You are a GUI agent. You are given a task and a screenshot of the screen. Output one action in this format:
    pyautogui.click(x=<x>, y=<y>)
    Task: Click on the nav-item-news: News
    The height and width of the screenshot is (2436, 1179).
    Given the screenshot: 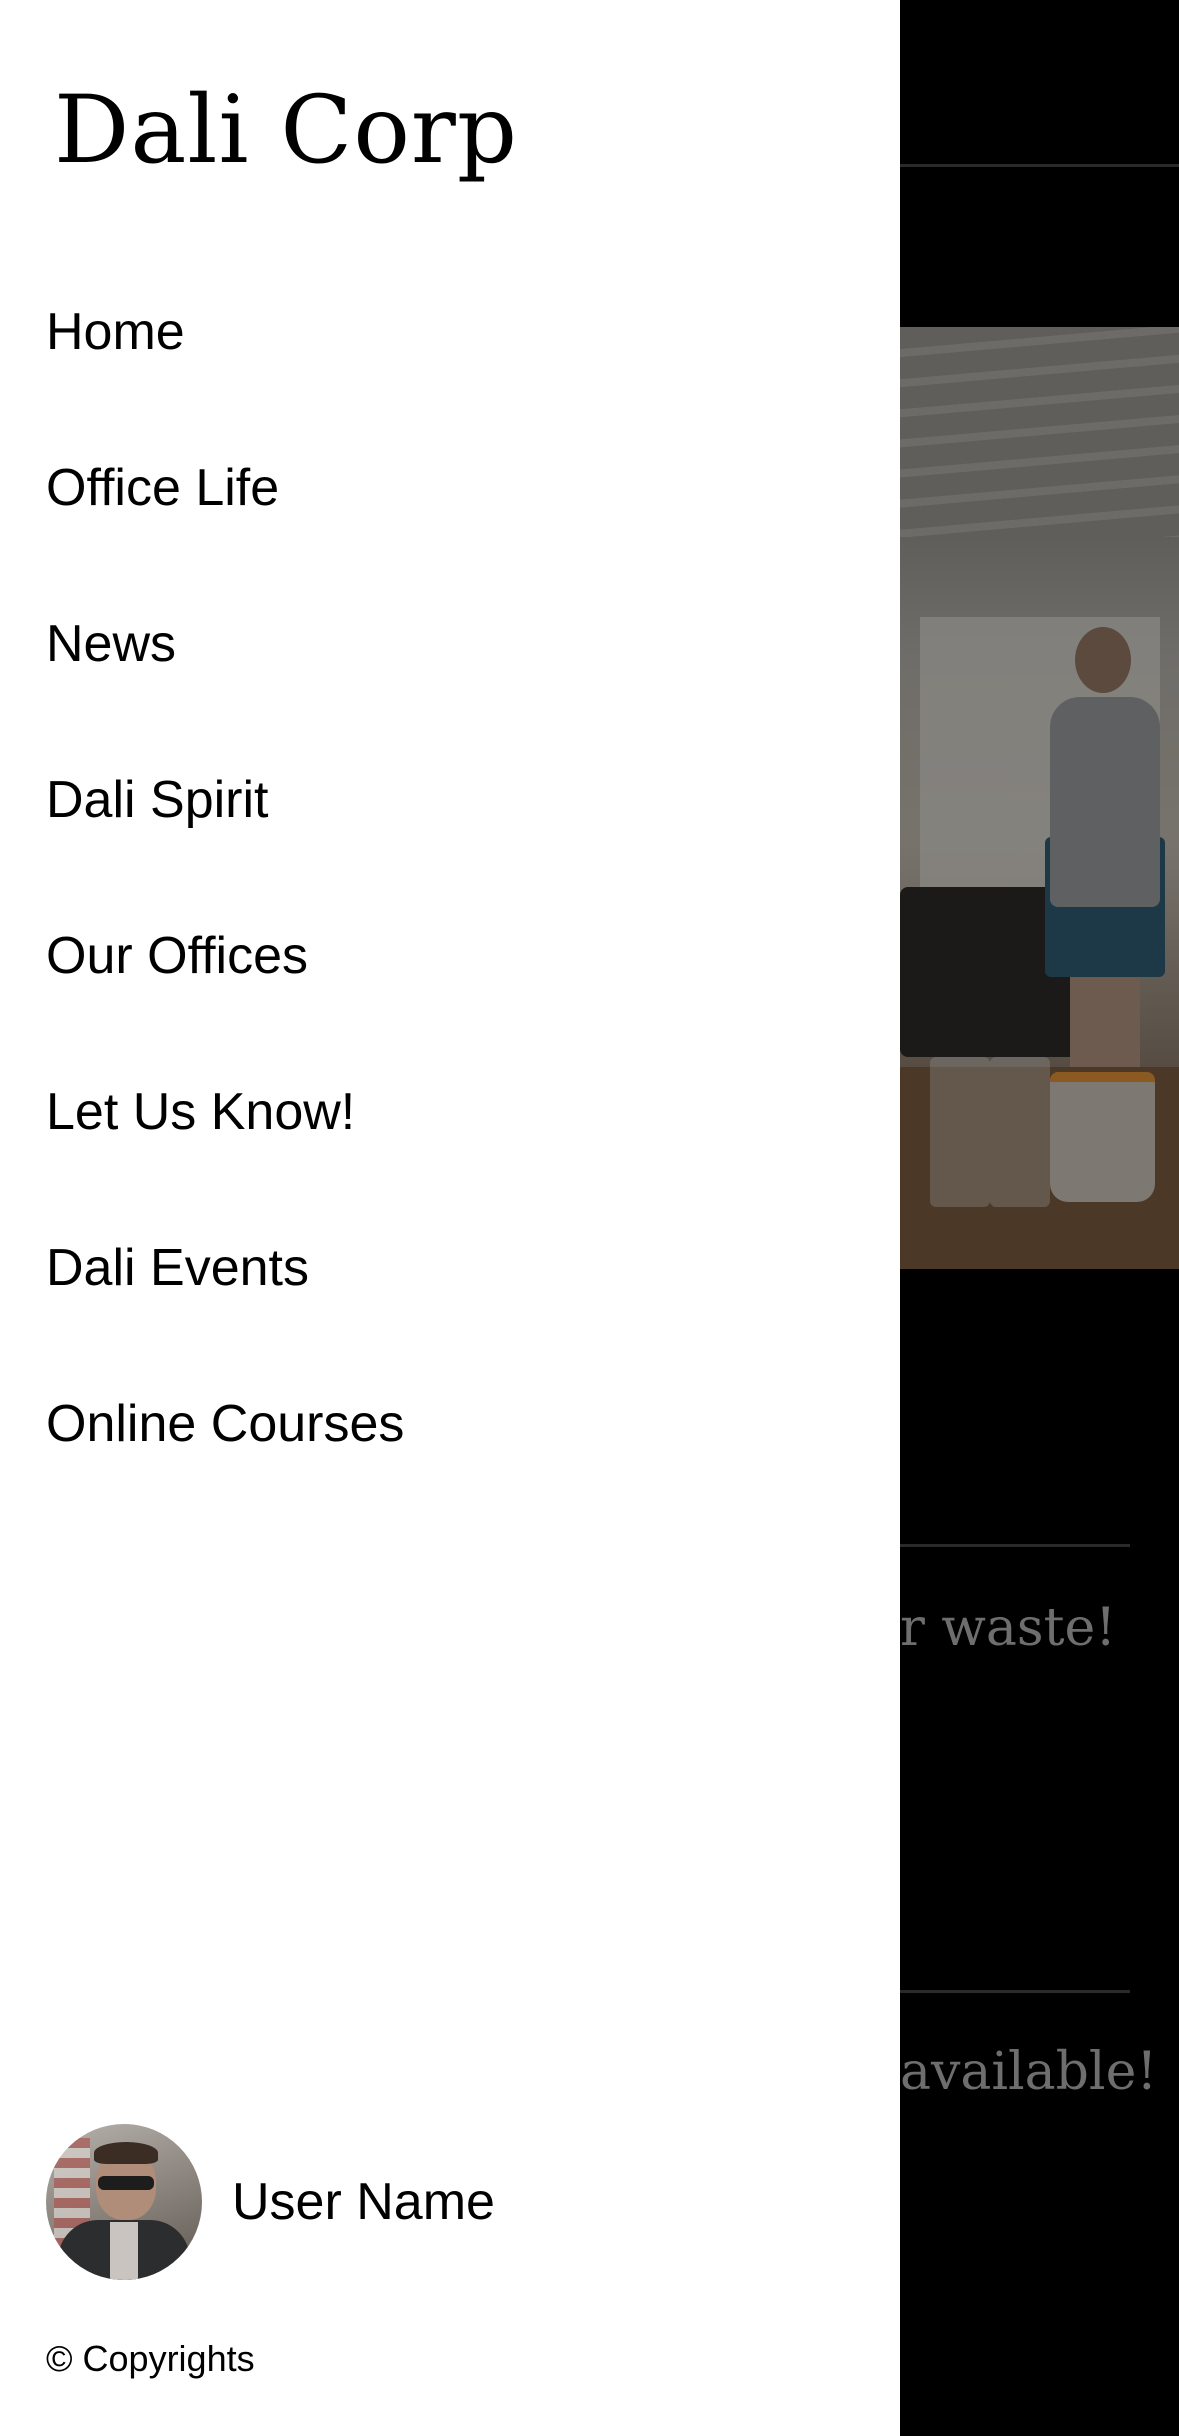 What is the action you would take?
    pyautogui.click(x=225, y=682)
    